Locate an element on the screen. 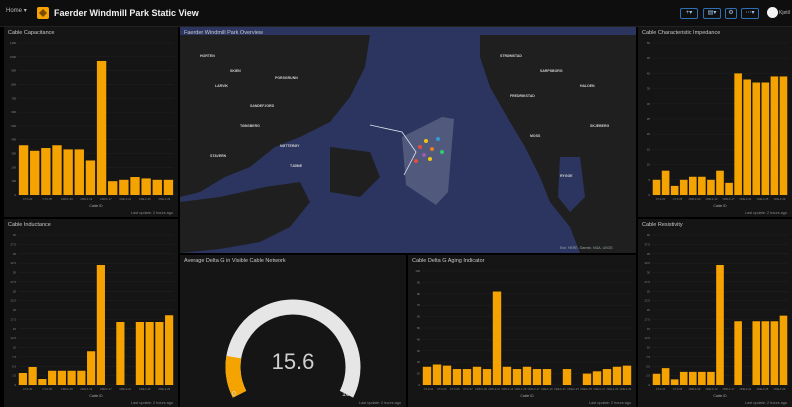 The image size is (792, 407). y-tick-label: 25 is located at coordinates (649, 291).